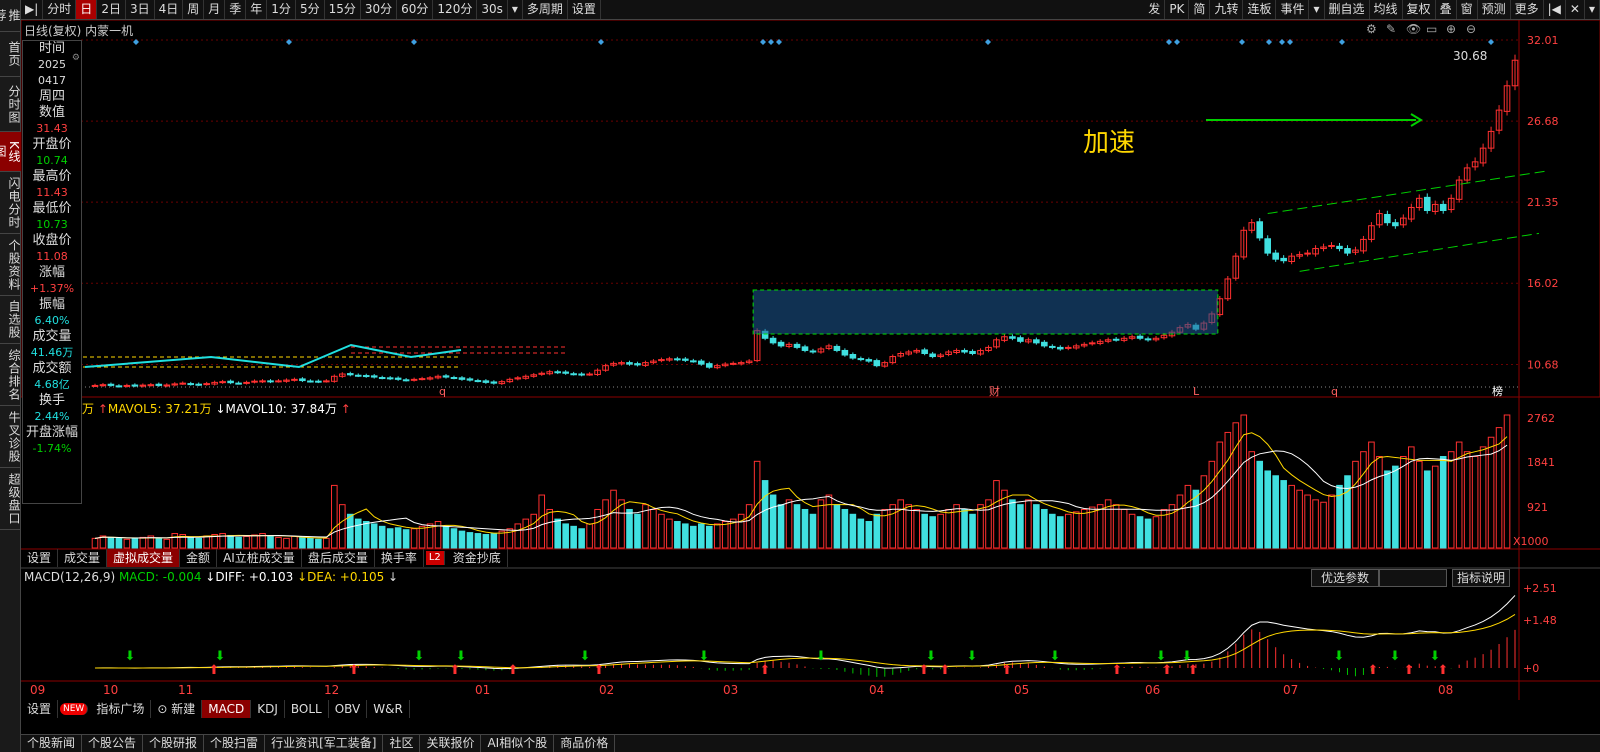  Describe the element at coordinates (415, 9) in the screenshot. I see `period-tab-13: 60分` at that location.